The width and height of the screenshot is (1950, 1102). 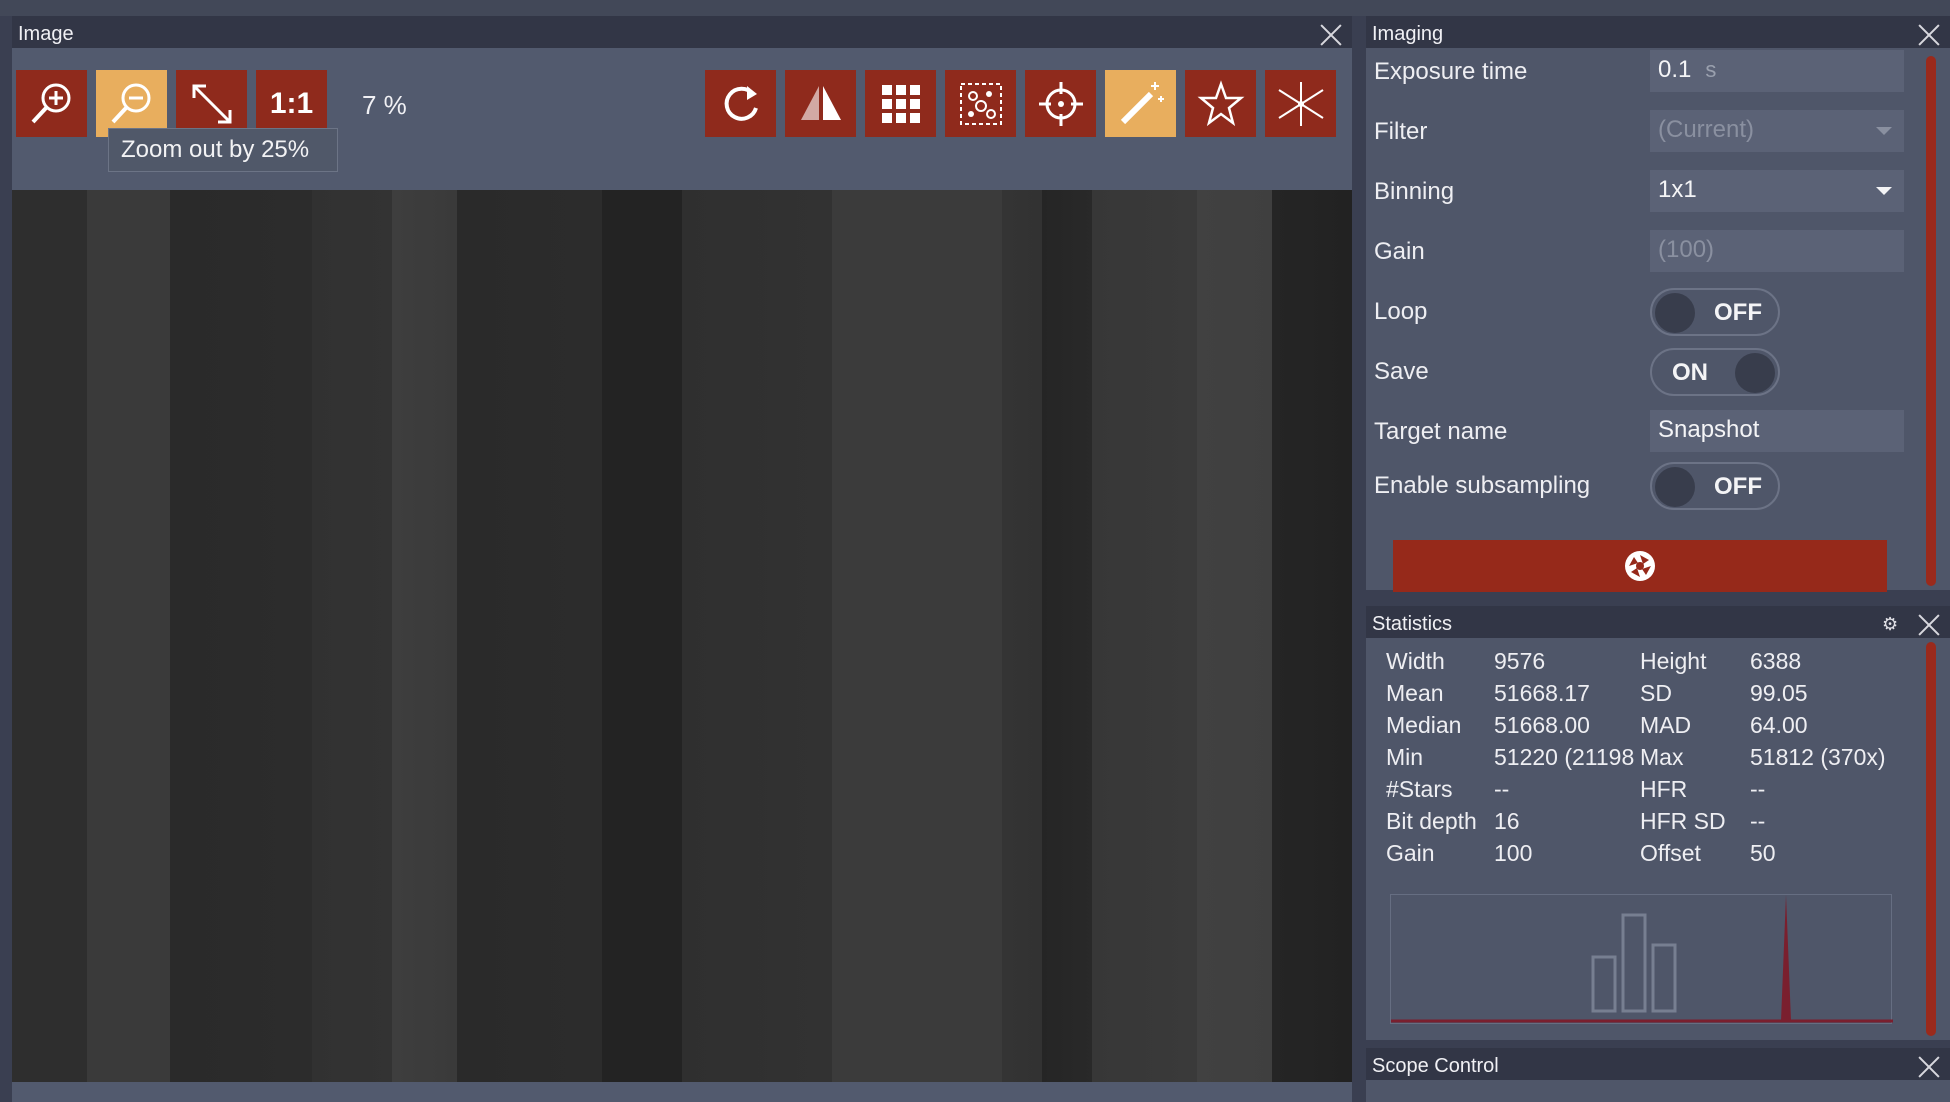 What do you see at coordinates (1777, 431) in the screenshot?
I see `target-name-input: Snapshot` at bounding box center [1777, 431].